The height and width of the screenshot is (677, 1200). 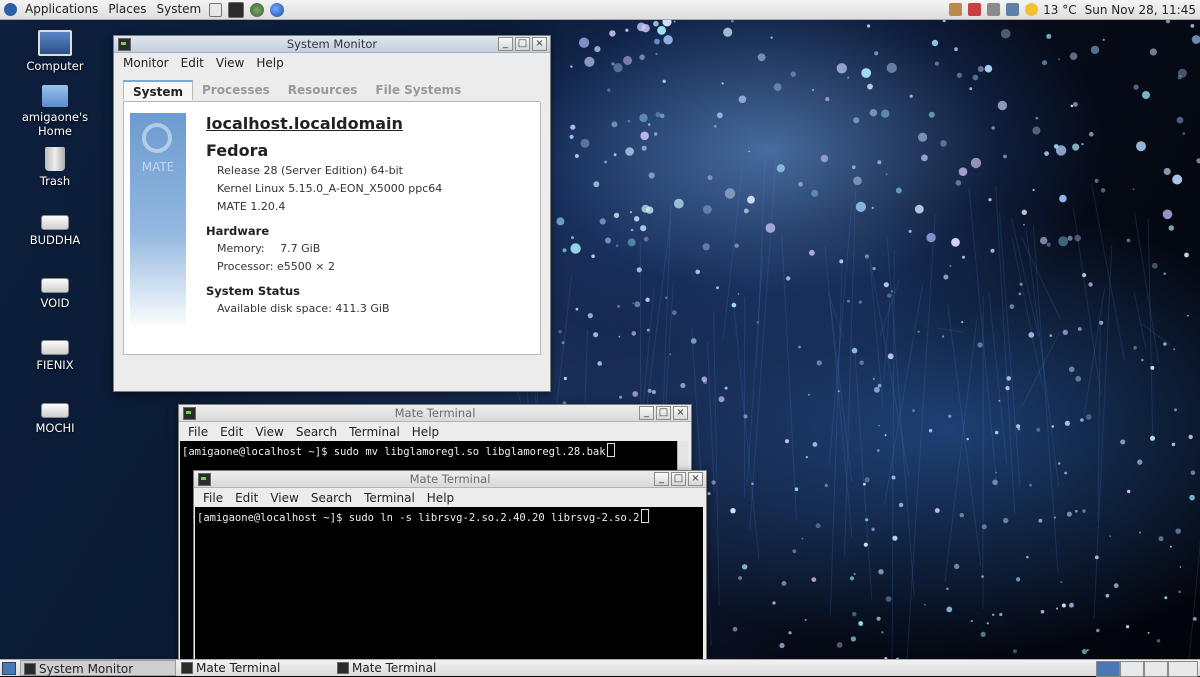 I want to click on disk-space-label: Available disk space:, so click(x=274, y=308).